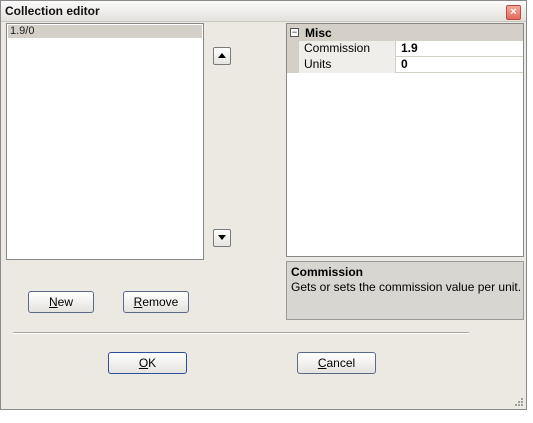  I want to click on cancel-button: Cancel, so click(336, 363).